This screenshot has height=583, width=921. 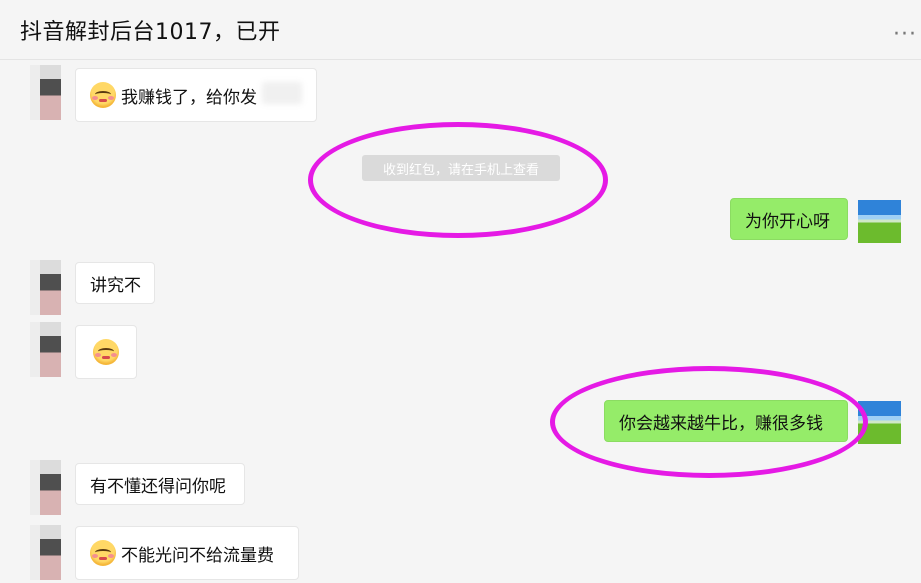 What do you see at coordinates (787, 221) in the screenshot?
I see `message-text: 为你开心呀` at bounding box center [787, 221].